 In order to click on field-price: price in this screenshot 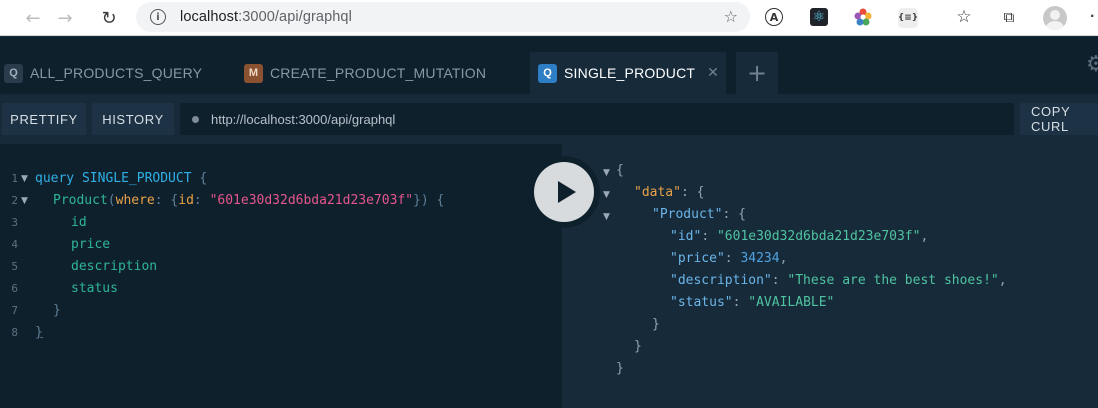, I will do `click(91, 244)`.